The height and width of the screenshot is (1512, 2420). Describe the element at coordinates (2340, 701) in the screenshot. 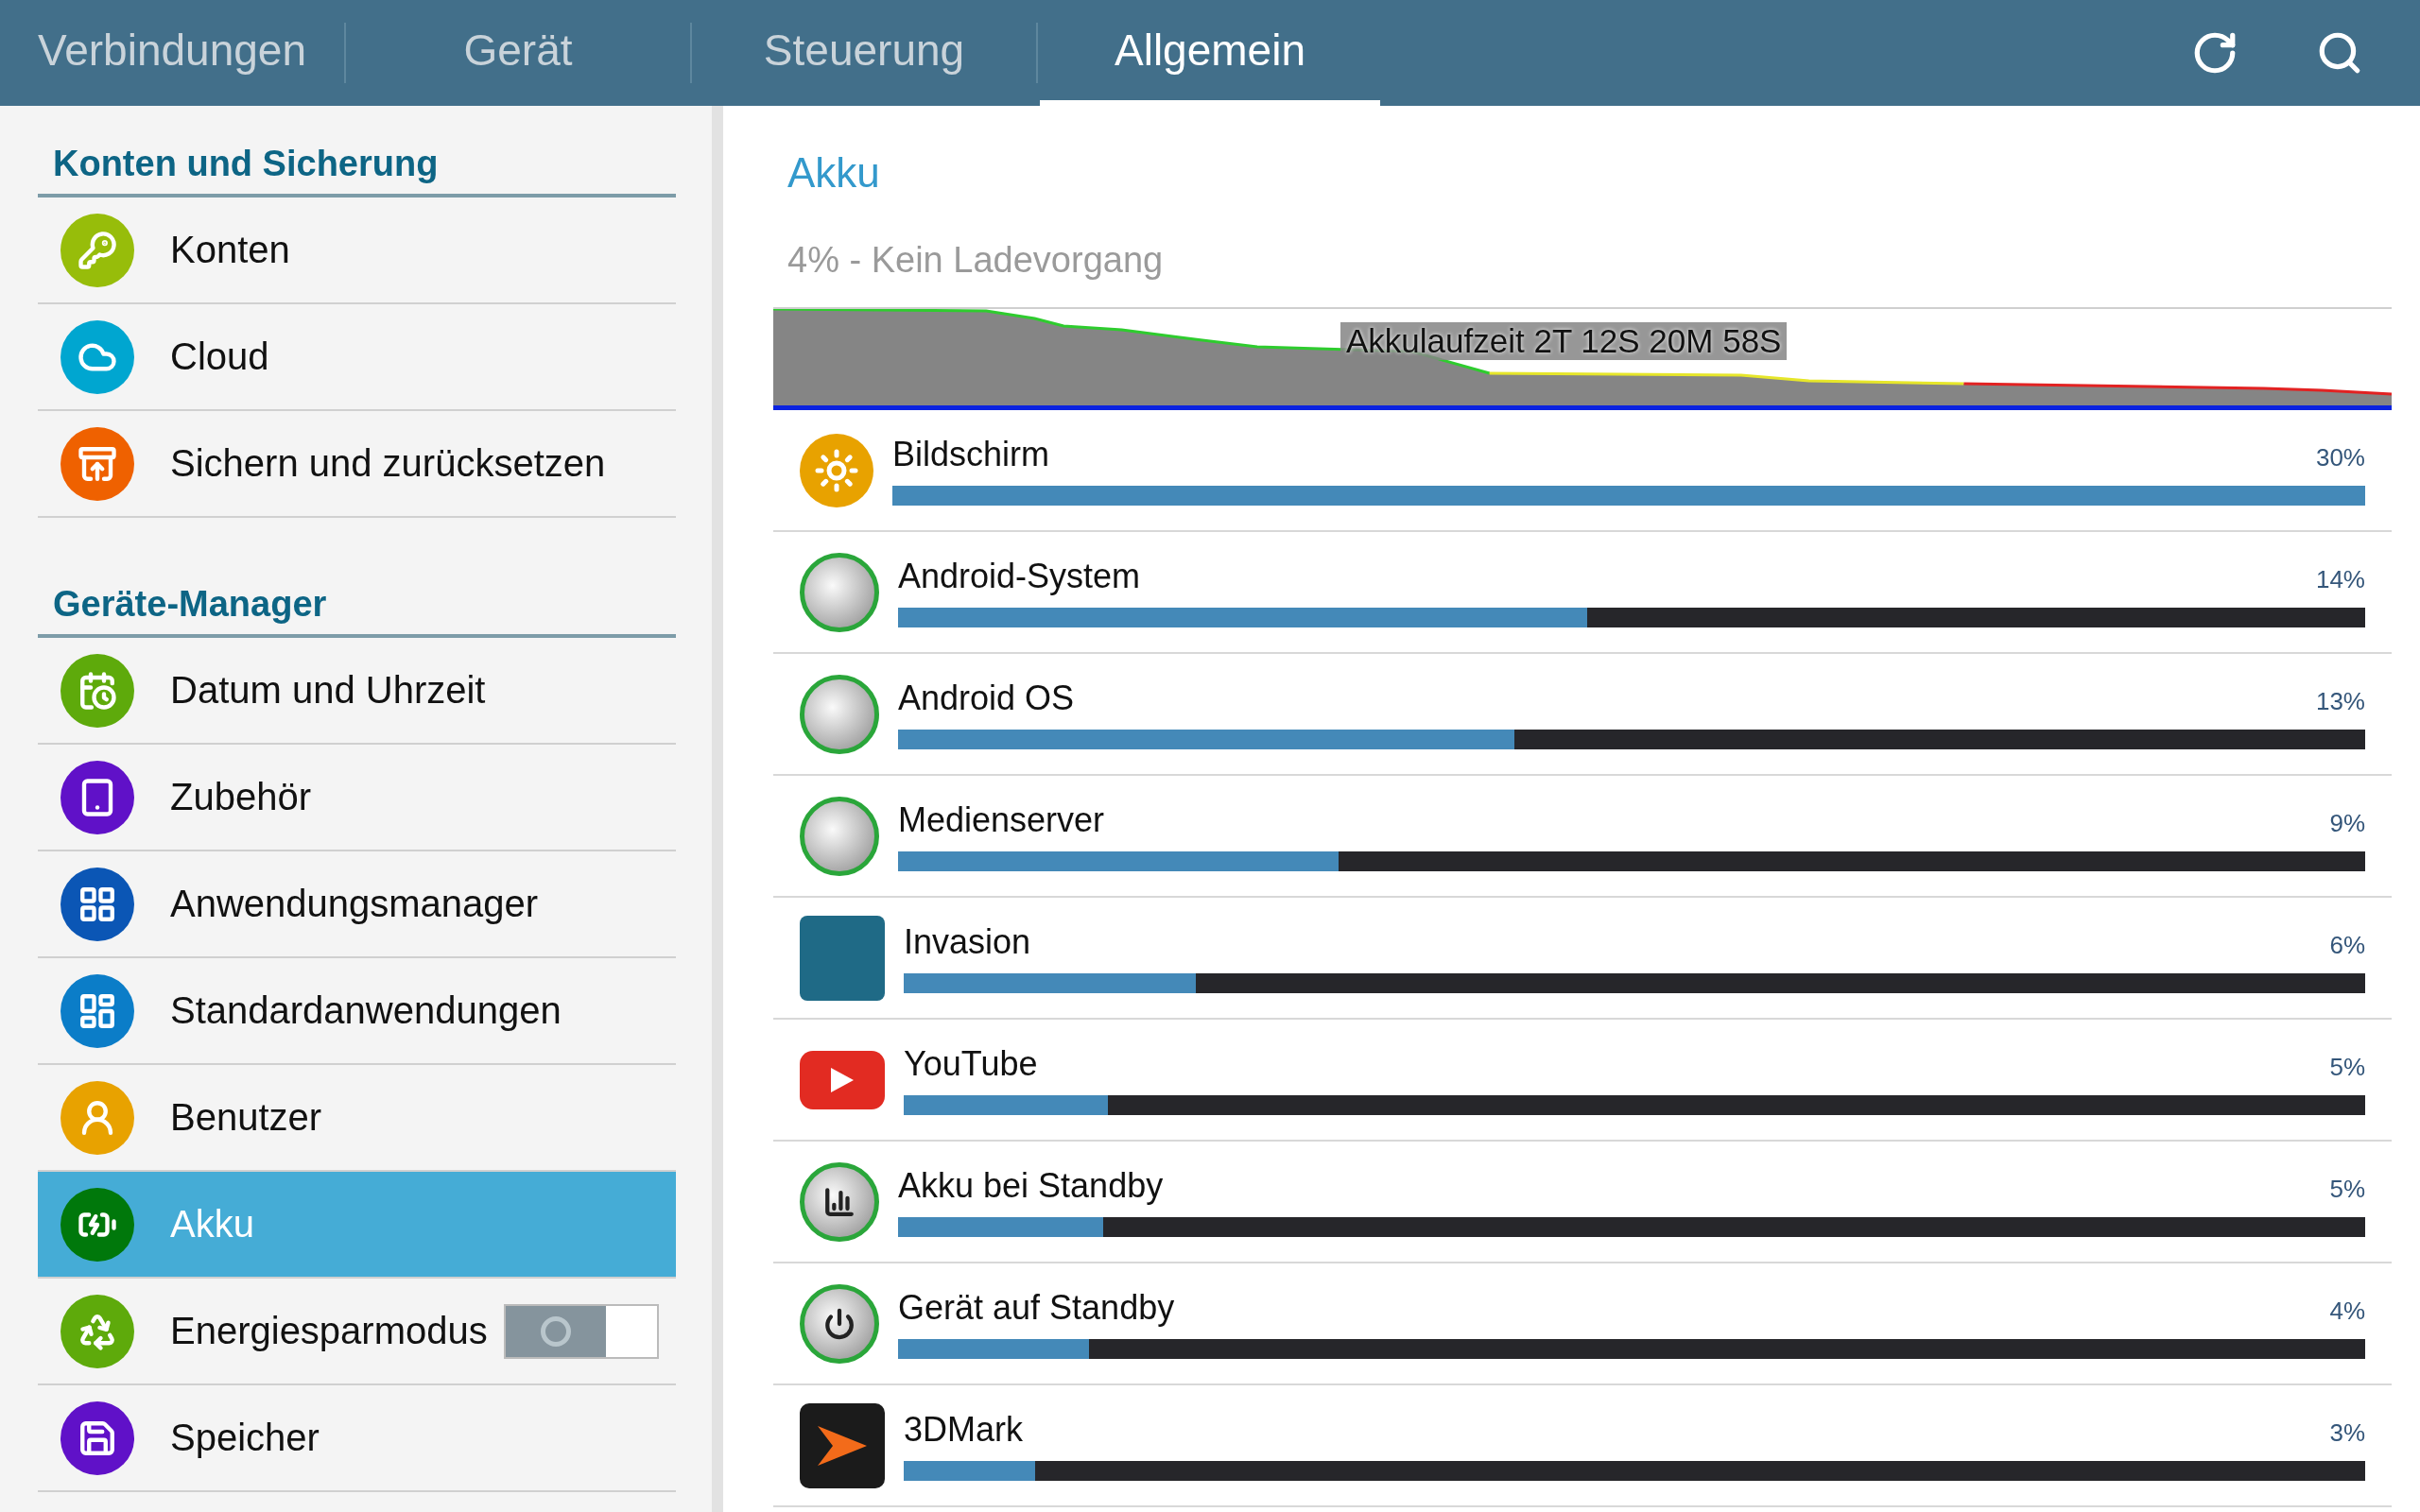

I see `usage-percent: 13%` at that location.